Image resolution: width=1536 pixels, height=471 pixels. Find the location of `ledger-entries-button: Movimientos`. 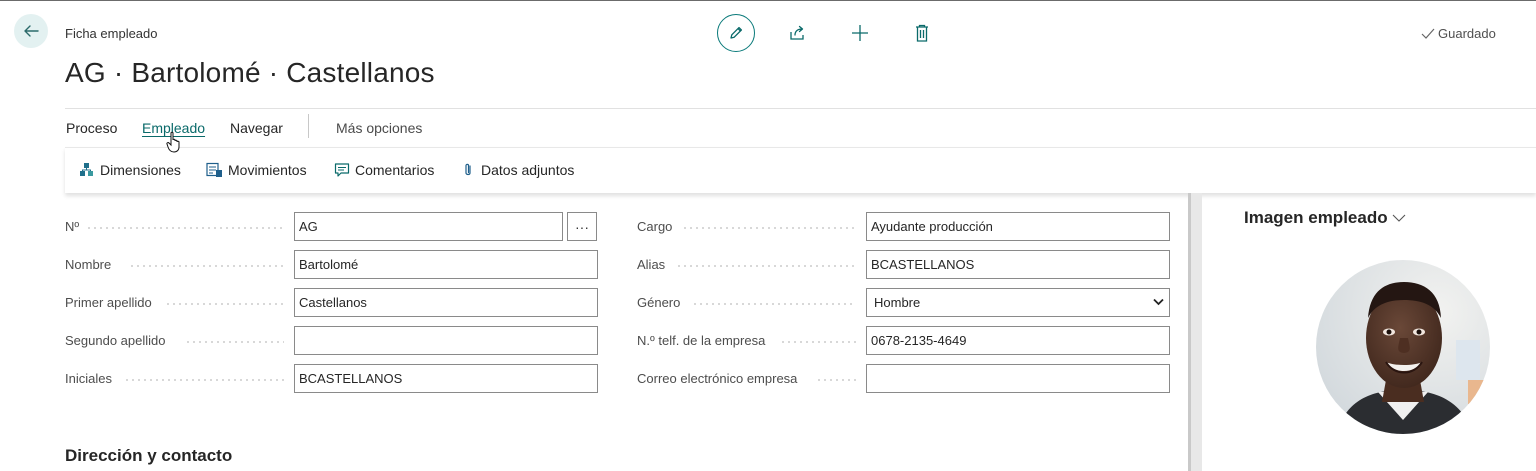

ledger-entries-button: Movimientos is located at coordinates (256, 170).